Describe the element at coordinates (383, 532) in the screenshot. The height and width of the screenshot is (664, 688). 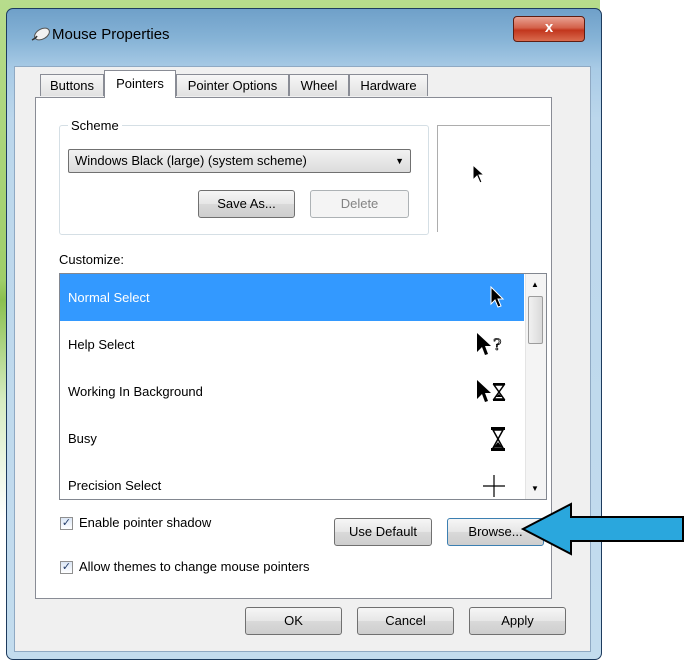
I see `use-default-button: Use Default` at that location.